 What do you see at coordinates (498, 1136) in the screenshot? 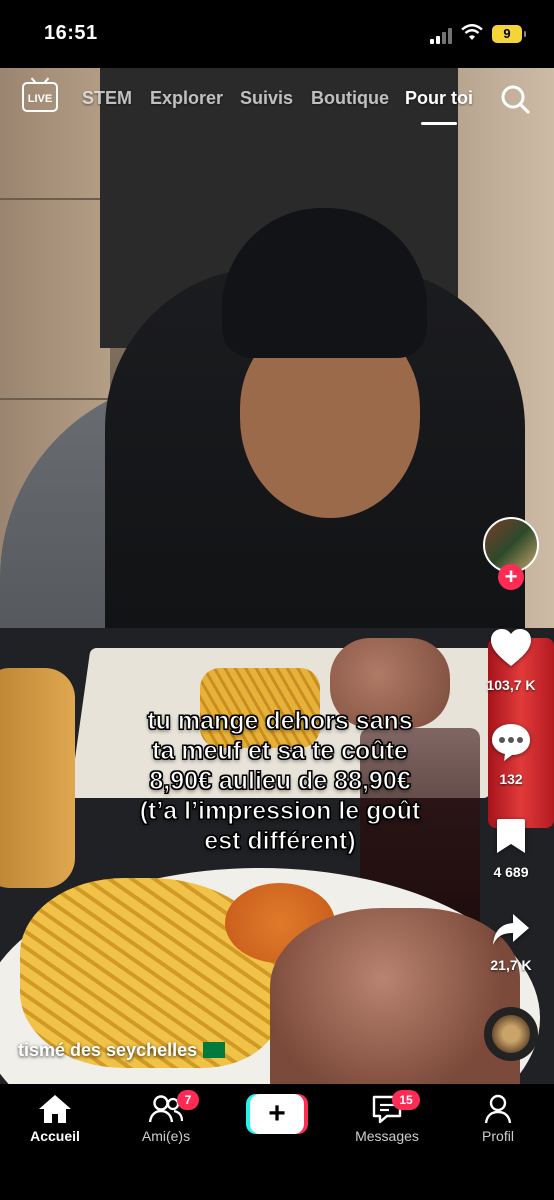
I see `nav-profile-label: Profil` at bounding box center [498, 1136].